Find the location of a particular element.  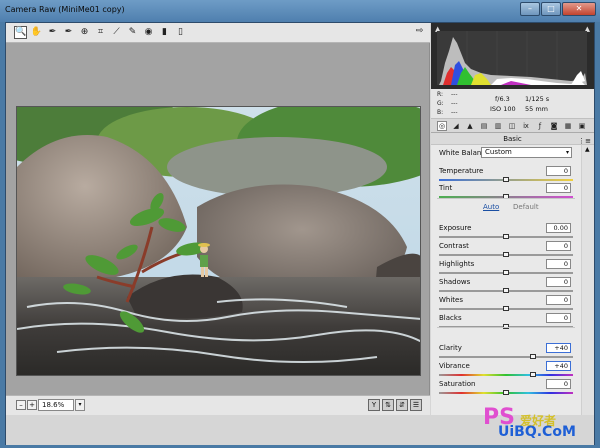

contrast-slider-thumb is located at coordinates (506, 254).